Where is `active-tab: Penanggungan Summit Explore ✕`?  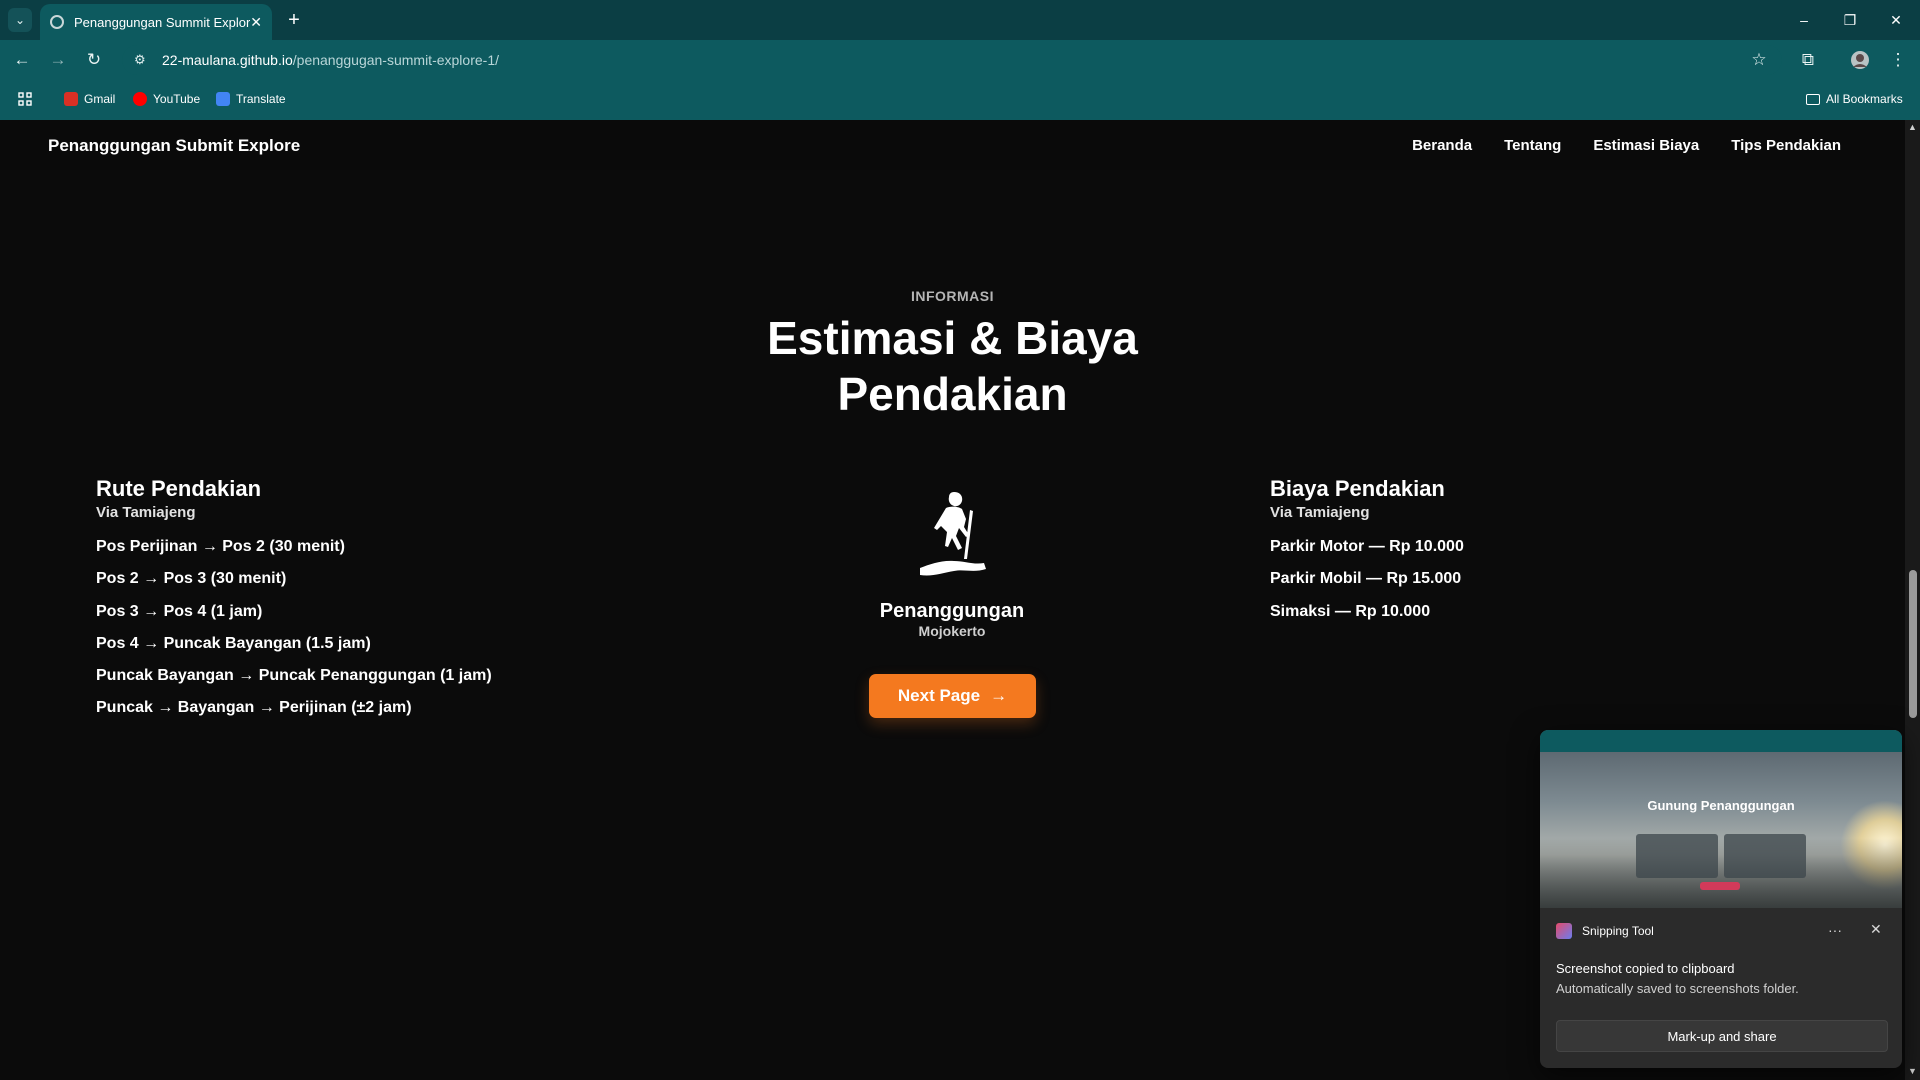 active-tab: Penanggungan Summit Explore ✕ is located at coordinates (156, 22).